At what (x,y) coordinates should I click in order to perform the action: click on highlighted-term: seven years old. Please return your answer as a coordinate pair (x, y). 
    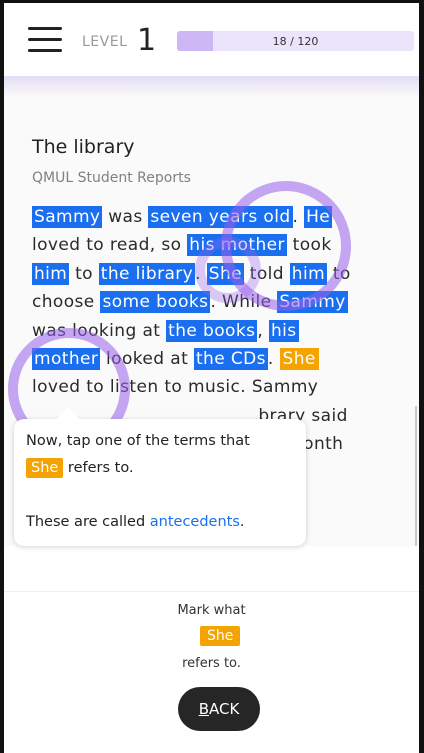
    Looking at the image, I should click on (220, 217).